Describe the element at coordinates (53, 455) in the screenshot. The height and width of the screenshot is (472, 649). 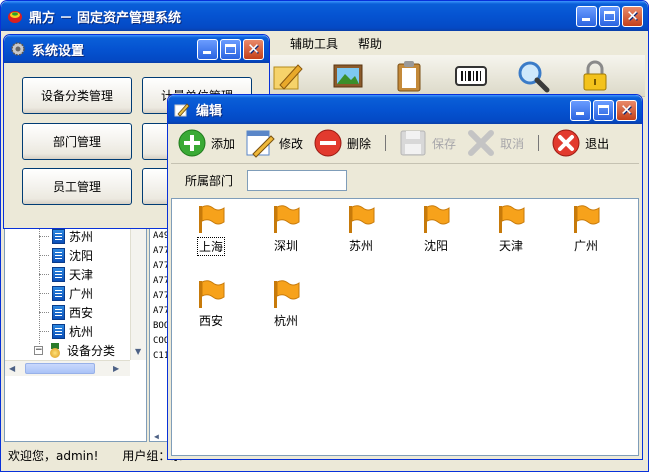
I see `status-welcome: 欢迎您，admin!` at that location.